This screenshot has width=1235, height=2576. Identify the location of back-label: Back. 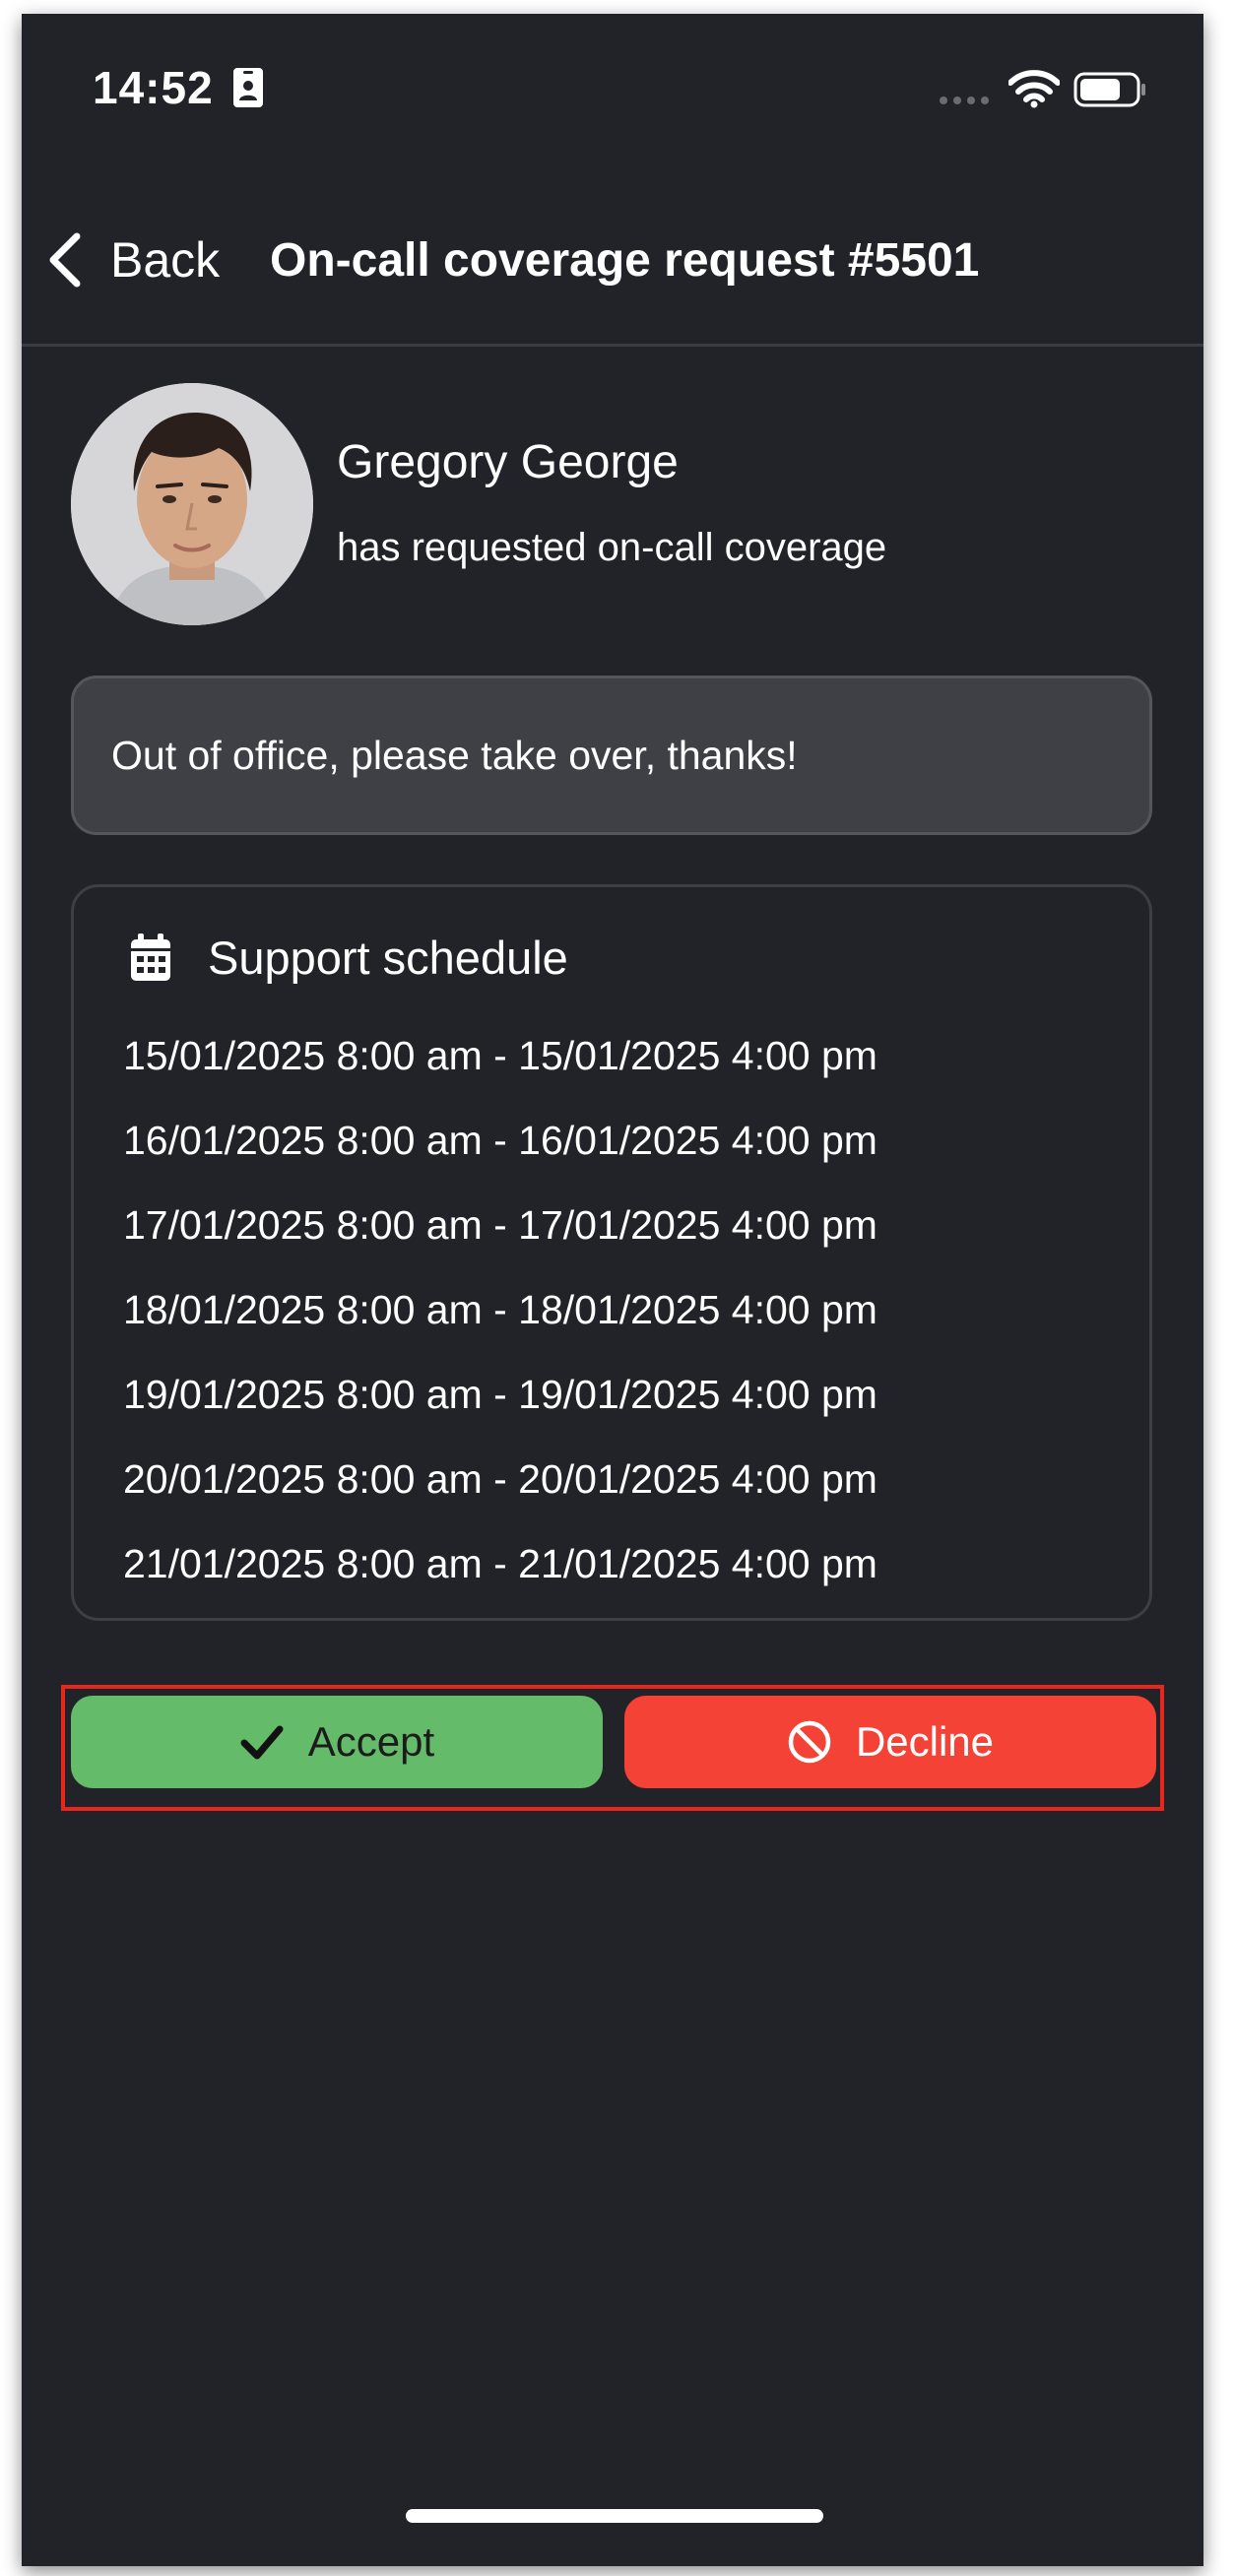
(165, 260).